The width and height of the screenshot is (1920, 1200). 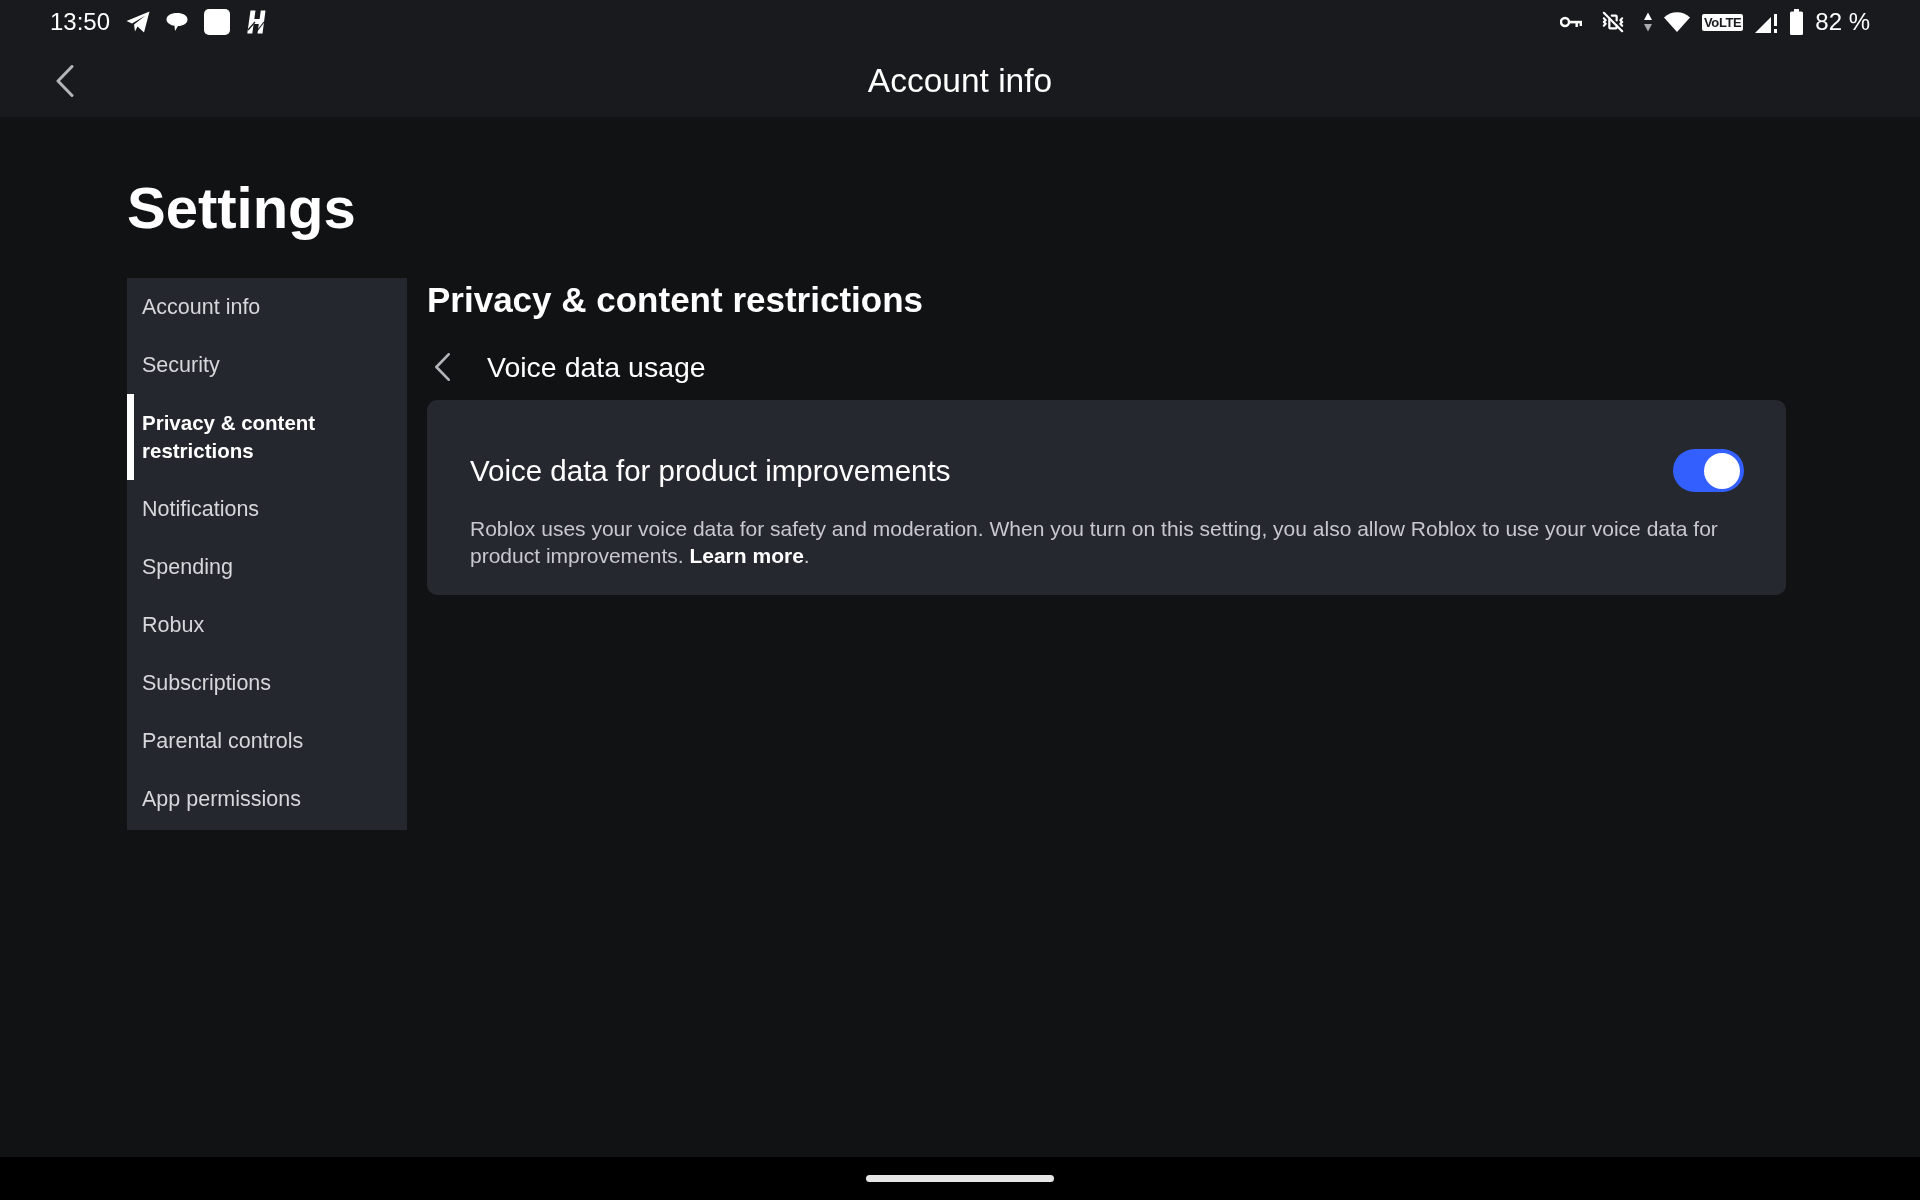 I want to click on sidebar-item: Subscriptions, so click(x=267, y=683).